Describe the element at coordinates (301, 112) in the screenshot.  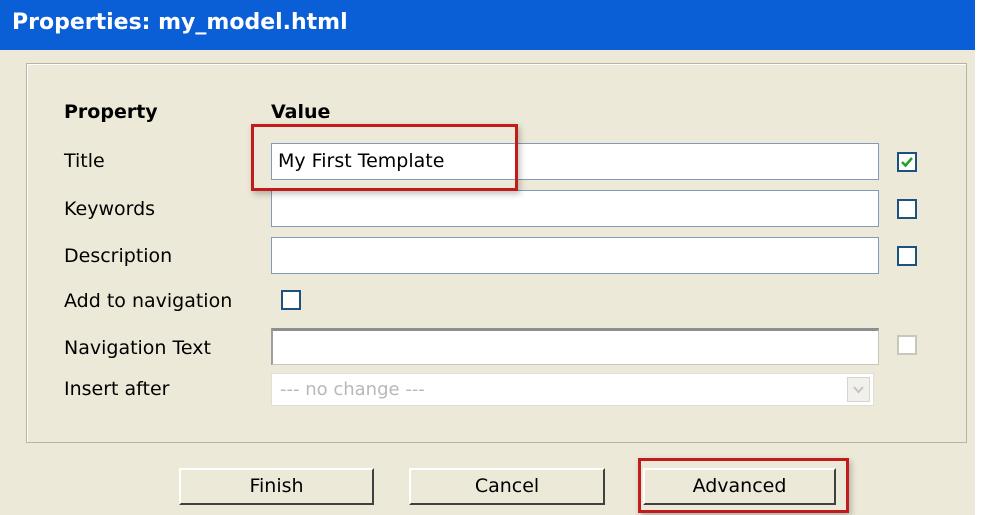
I see `header-value: Value` at that location.